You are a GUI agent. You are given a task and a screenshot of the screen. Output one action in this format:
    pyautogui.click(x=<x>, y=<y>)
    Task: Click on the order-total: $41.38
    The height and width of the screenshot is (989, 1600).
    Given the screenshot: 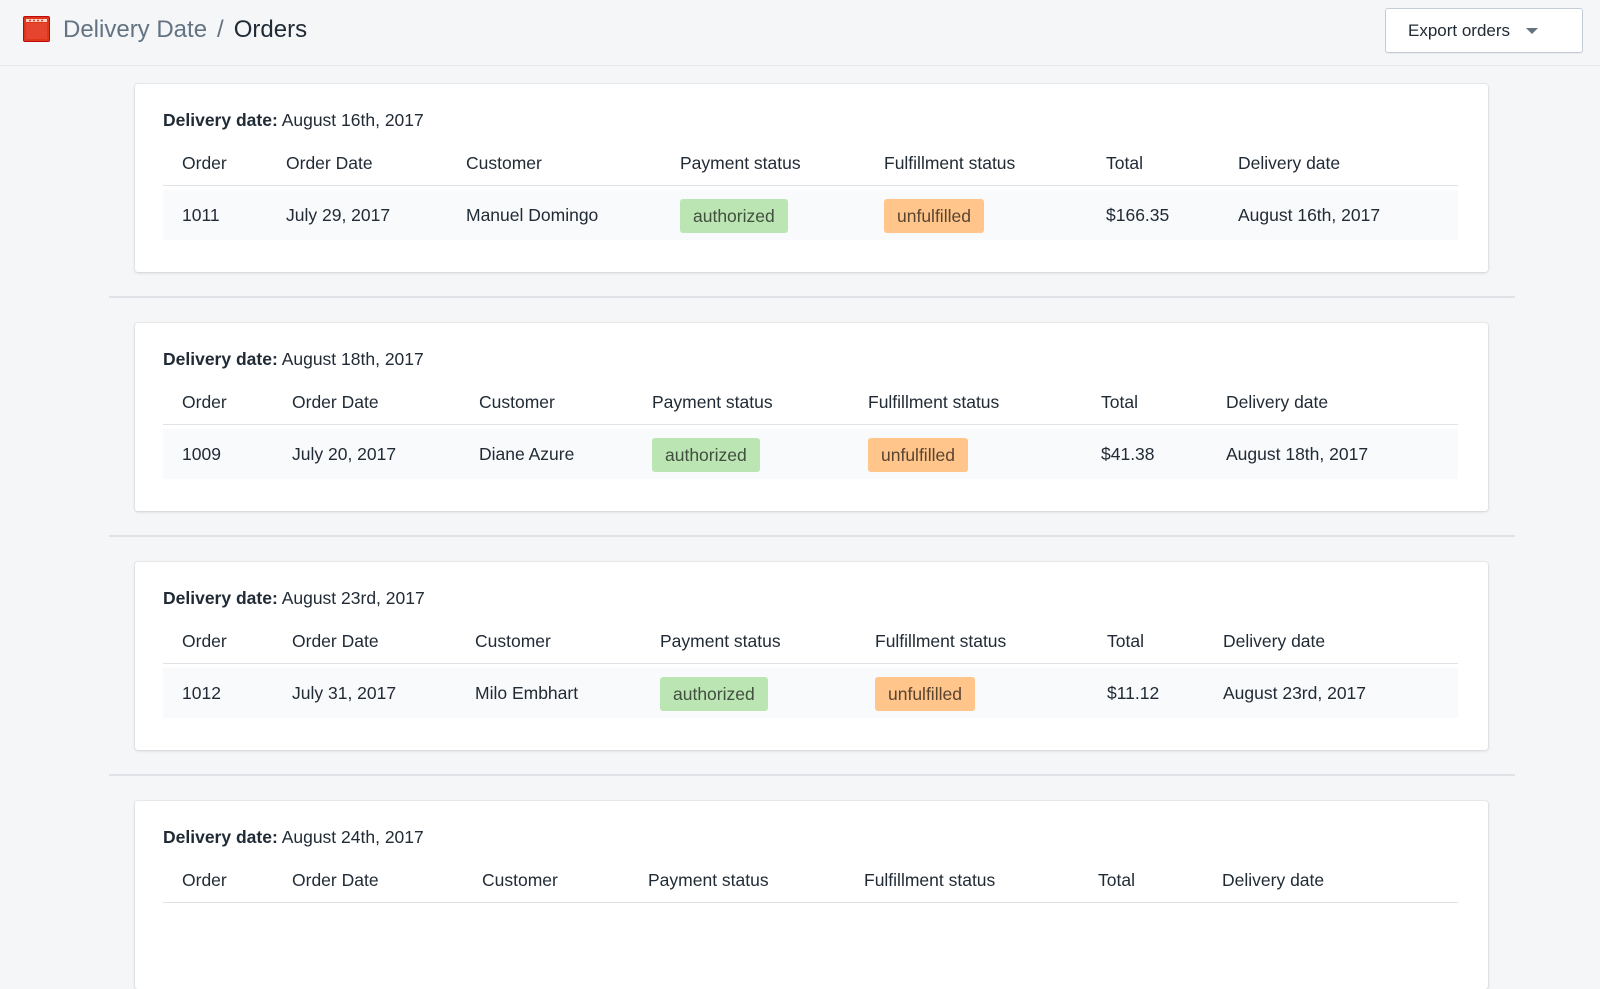 What is the action you would take?
    pyautogui.click(x=1128, y=454)
    